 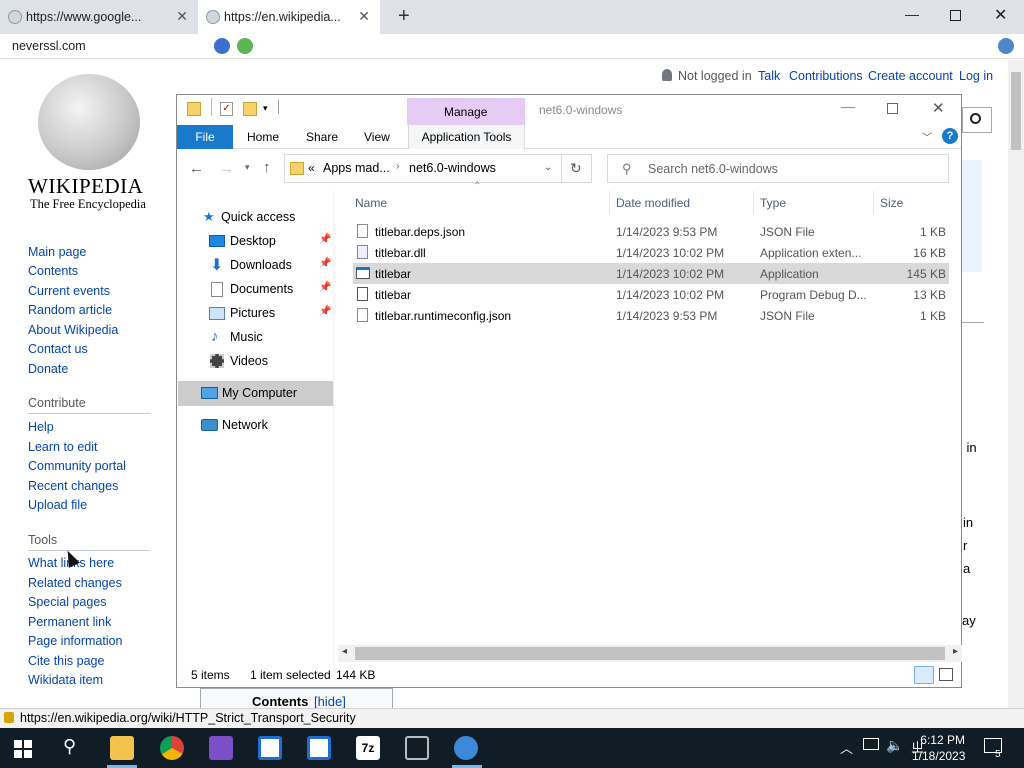 I want to click on refresh-icon, so click(x=245, y=46).